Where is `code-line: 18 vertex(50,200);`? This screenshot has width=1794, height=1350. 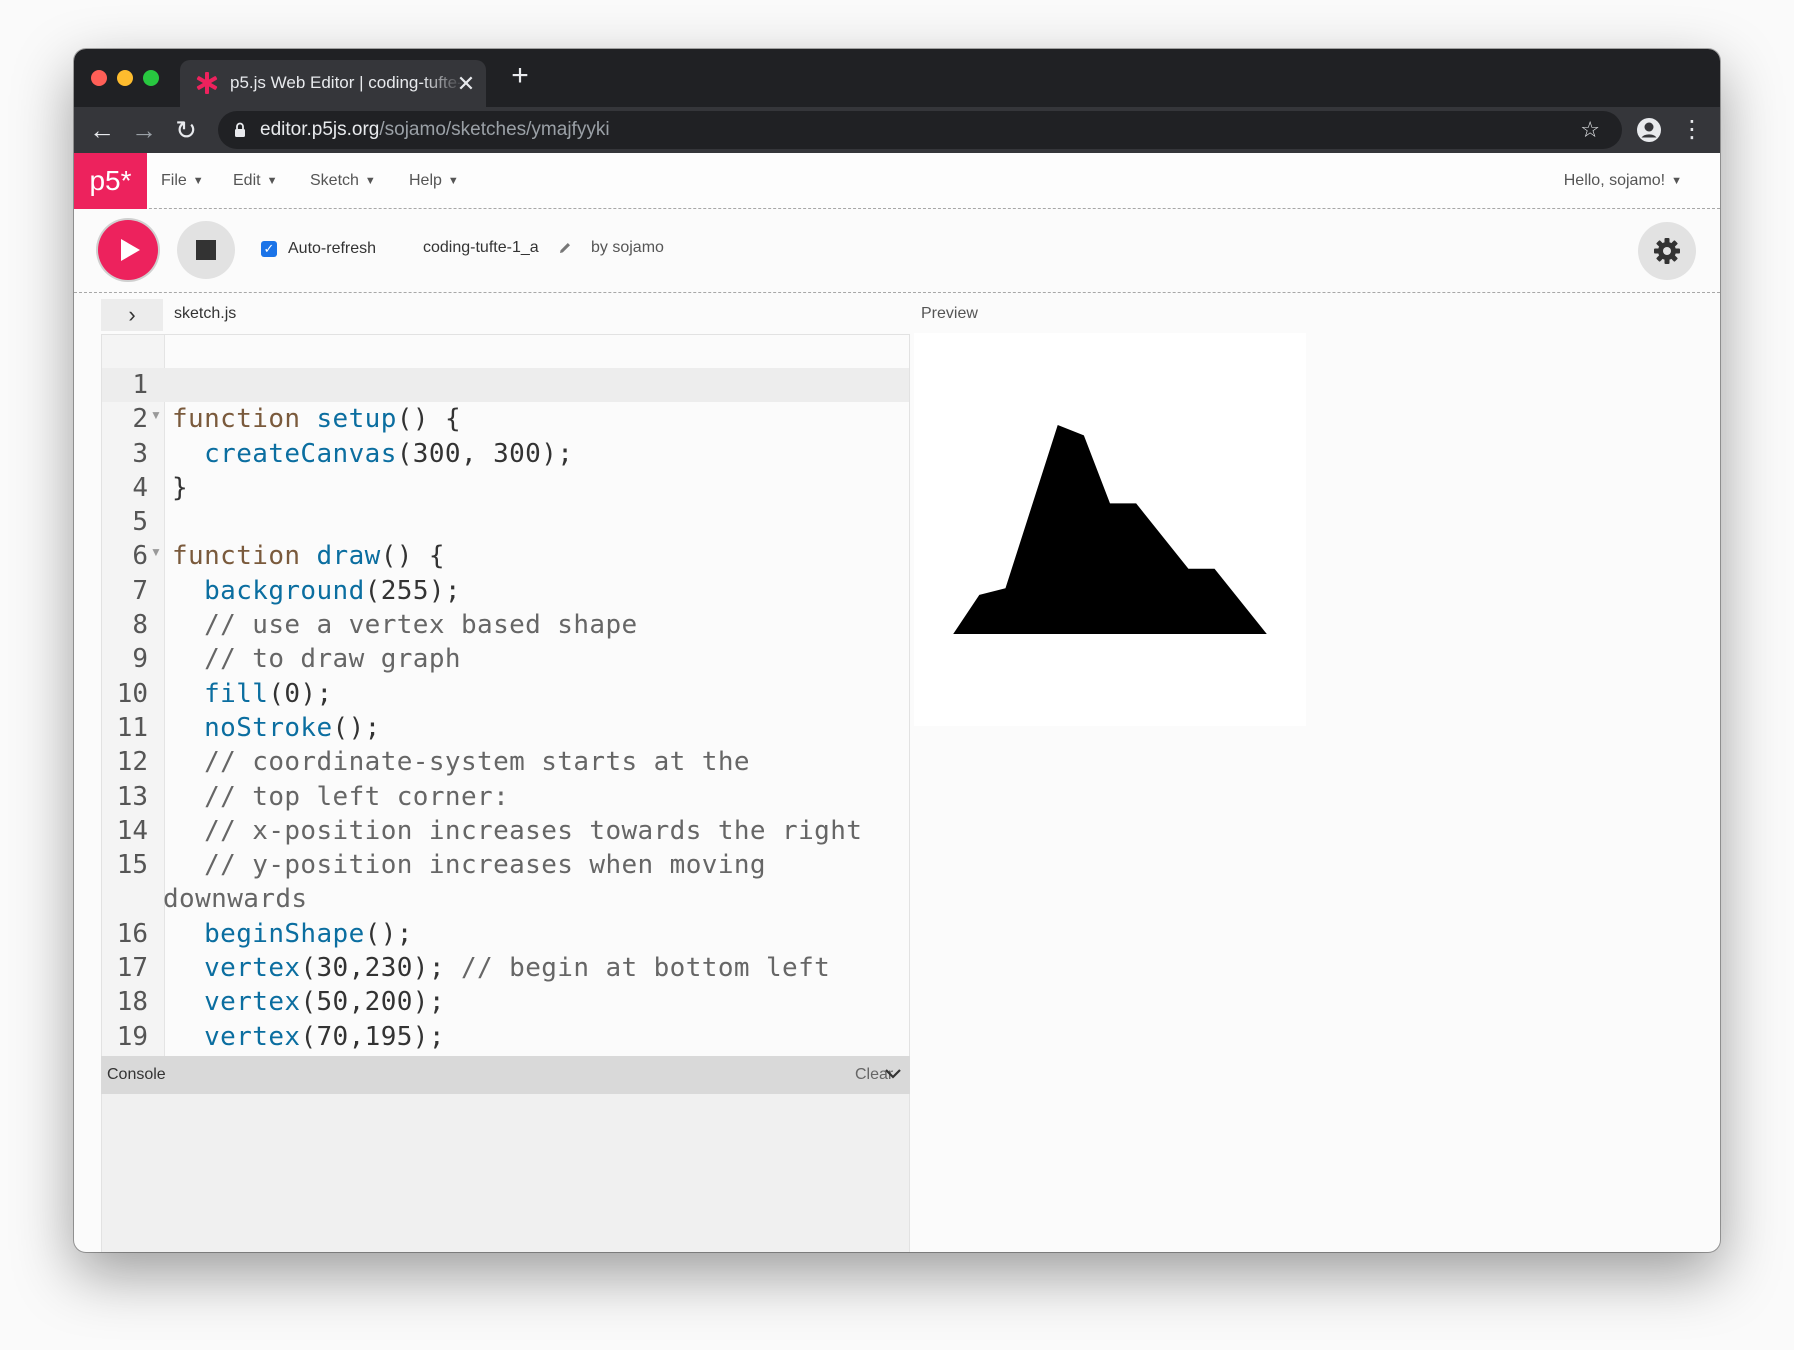 code-line: 18 vertex(50,200); is located at coordinates (505, 1002).